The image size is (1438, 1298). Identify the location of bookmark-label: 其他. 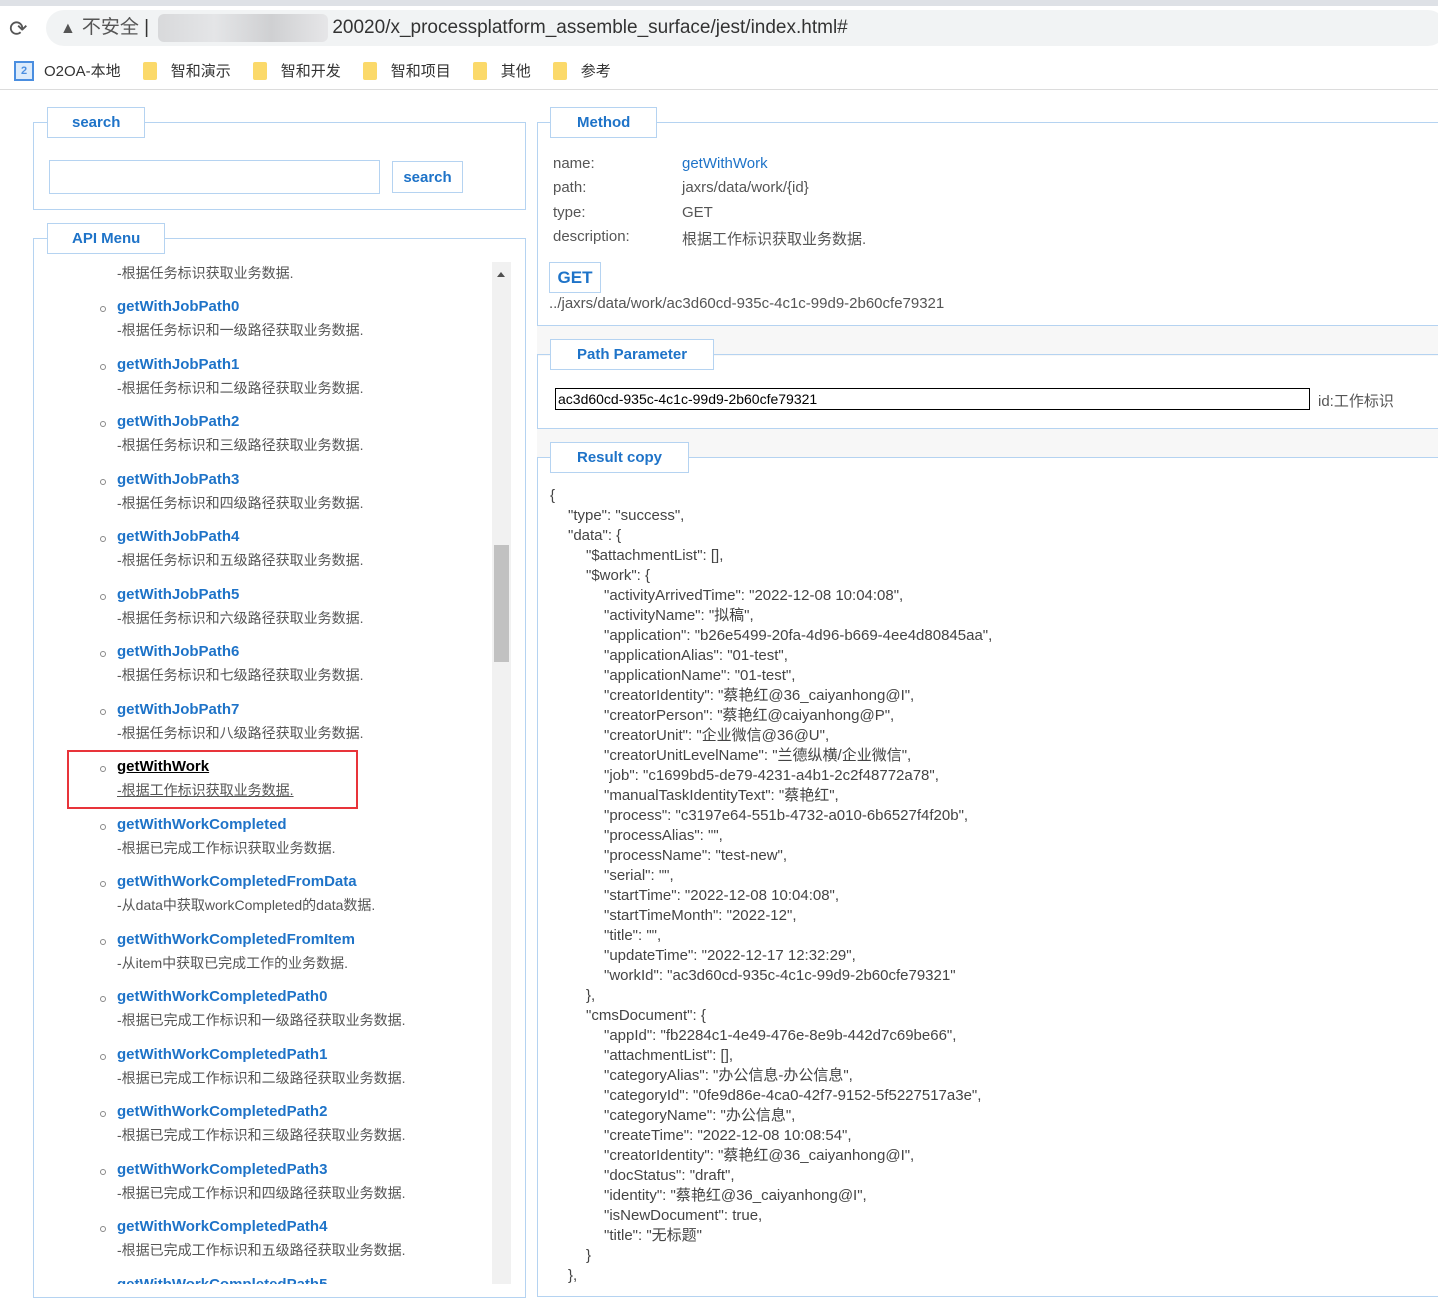
(515, 71).